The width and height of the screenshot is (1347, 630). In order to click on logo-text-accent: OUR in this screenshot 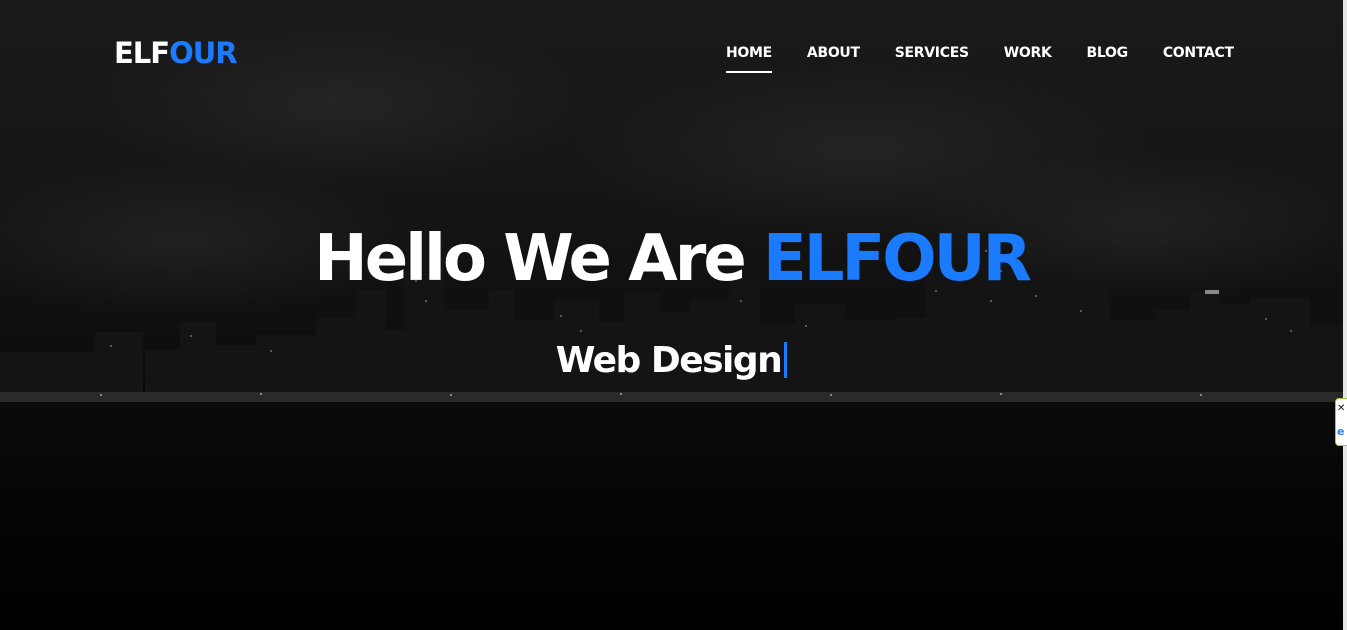, I will do `click(203, 53)`.